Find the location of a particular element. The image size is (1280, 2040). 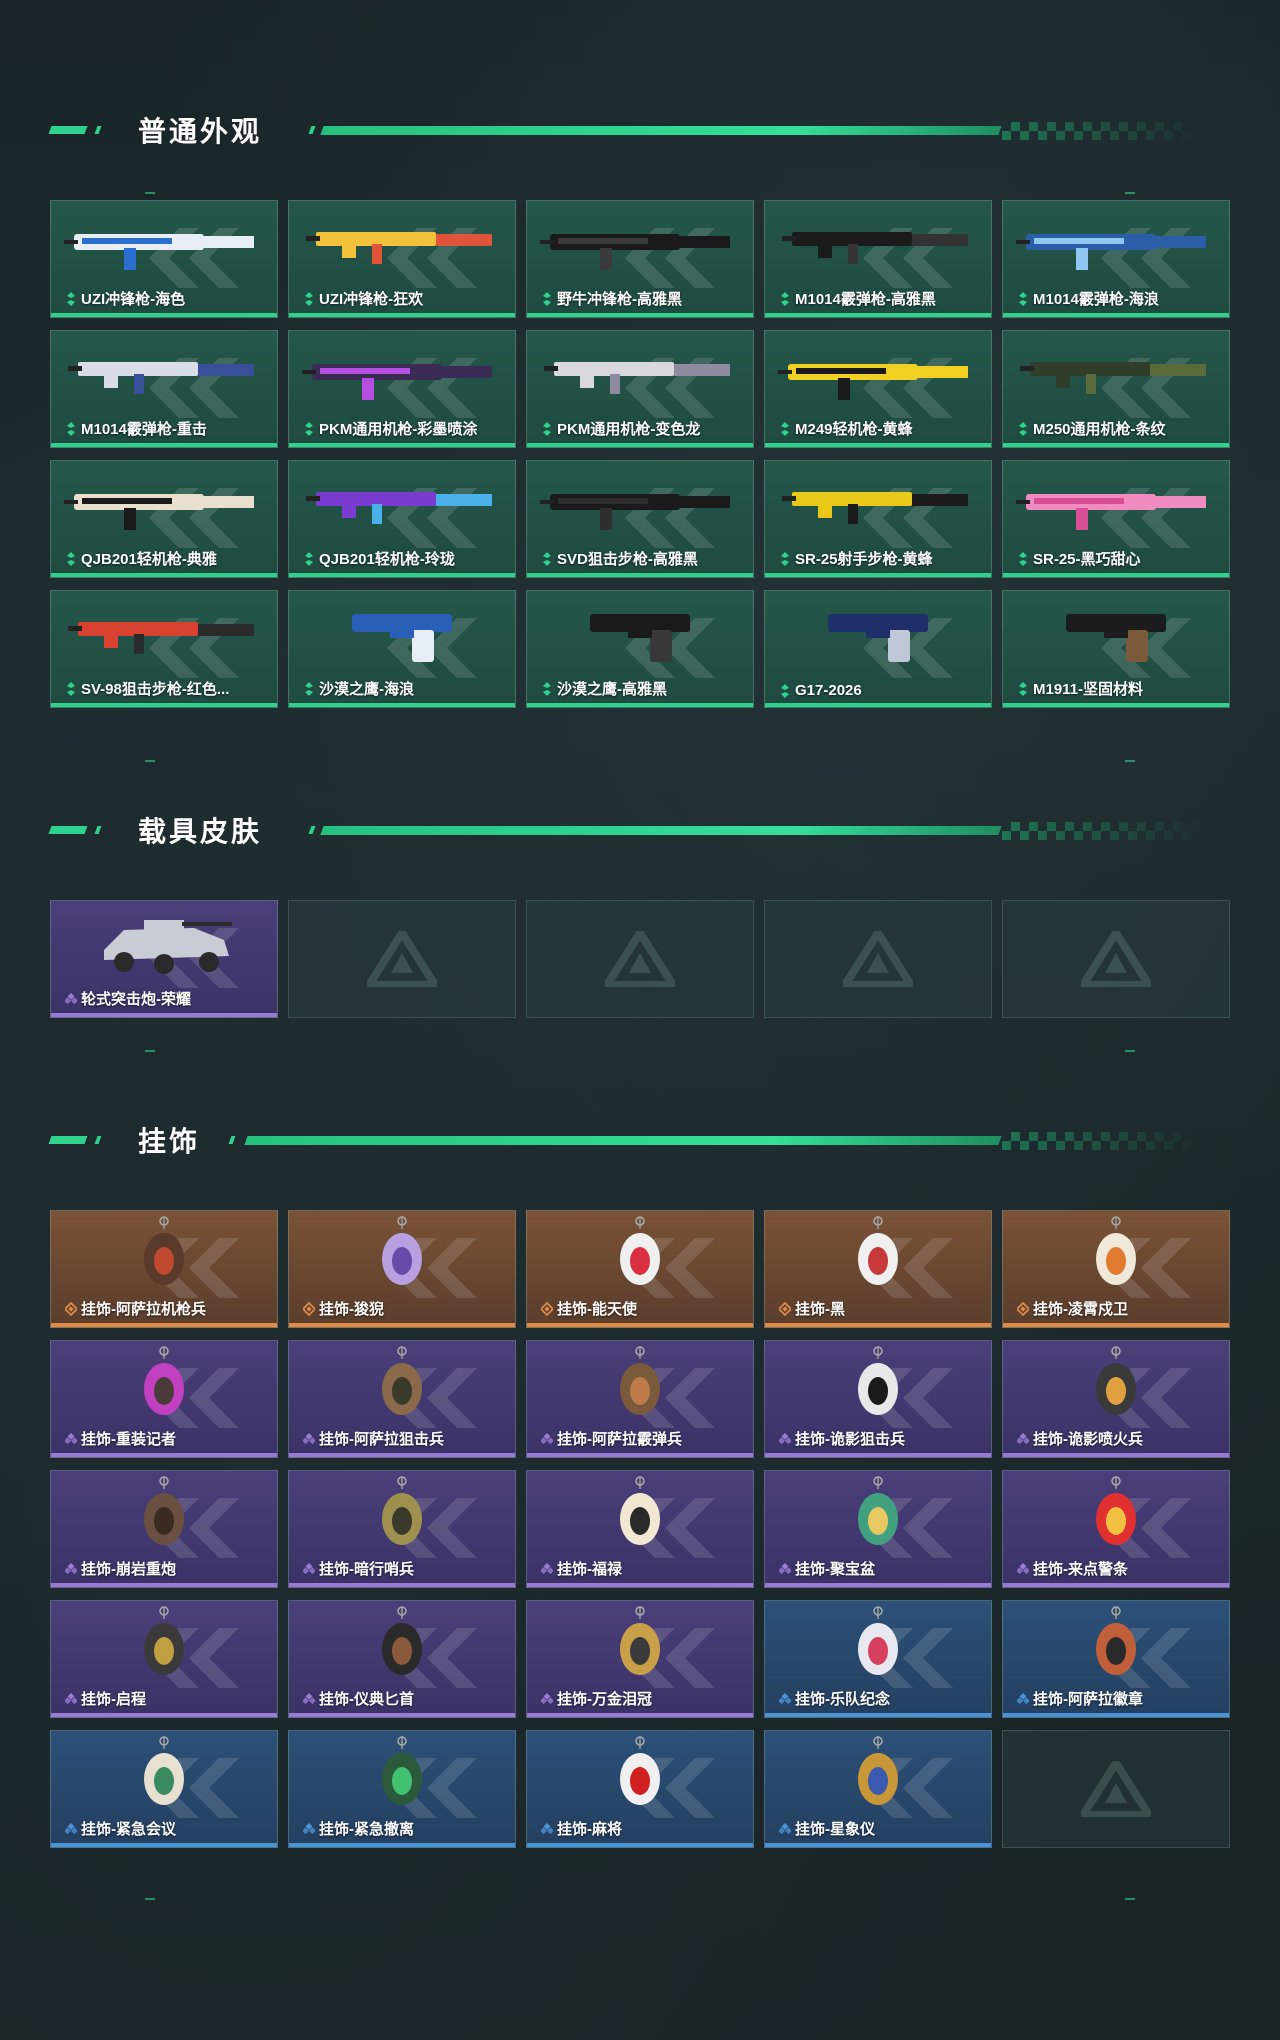

item-name: 挂饰-紧急撤离 is located at coordinates (366, 1829).